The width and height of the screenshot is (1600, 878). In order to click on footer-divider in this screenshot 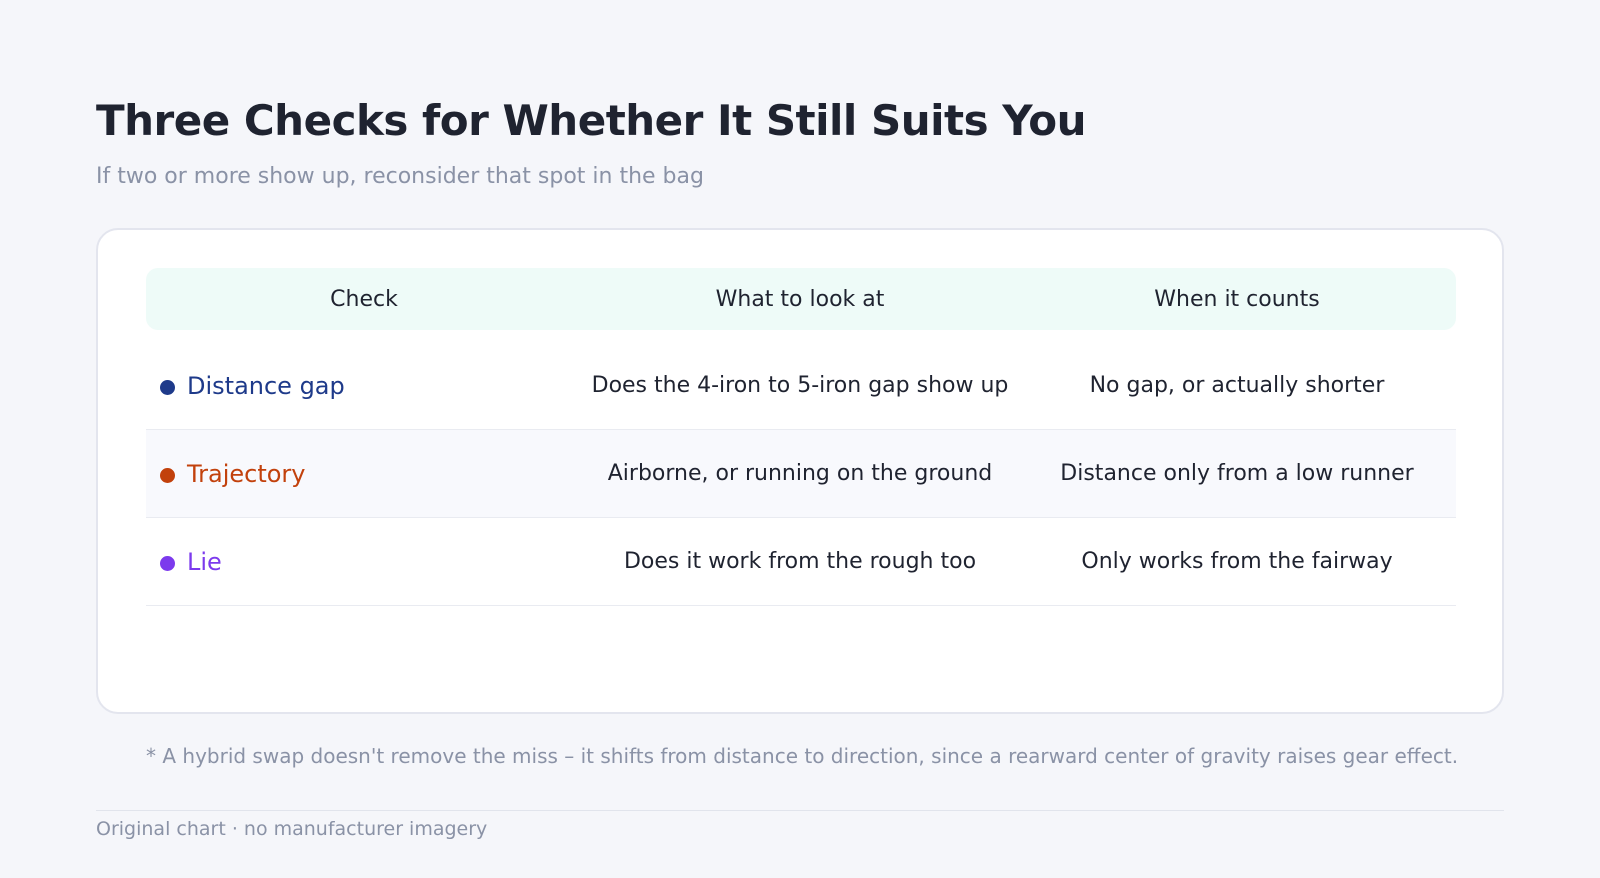, I will do `click(800, 810)`.